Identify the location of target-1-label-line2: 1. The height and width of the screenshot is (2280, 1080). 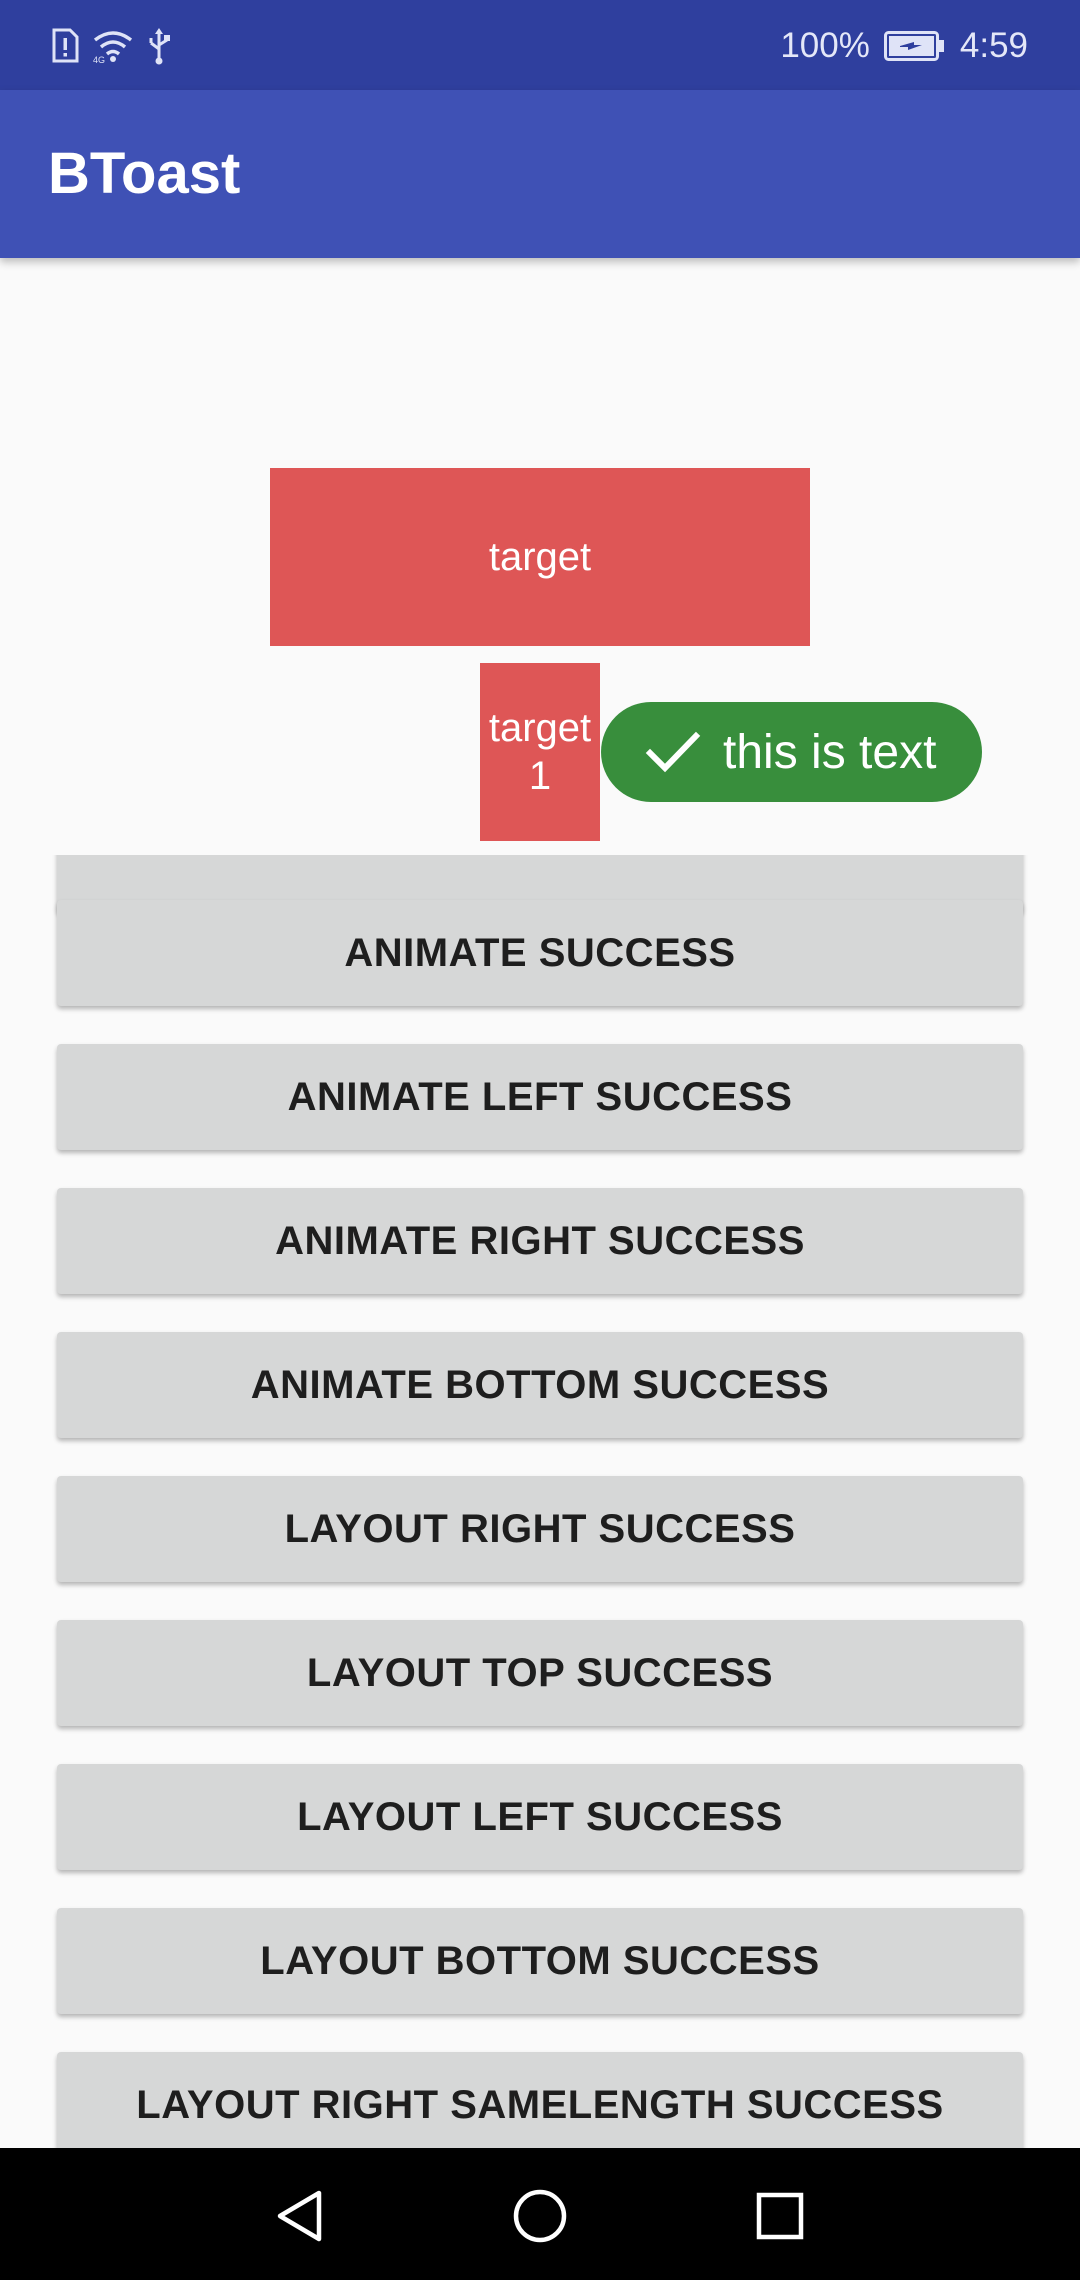
(540, 776).